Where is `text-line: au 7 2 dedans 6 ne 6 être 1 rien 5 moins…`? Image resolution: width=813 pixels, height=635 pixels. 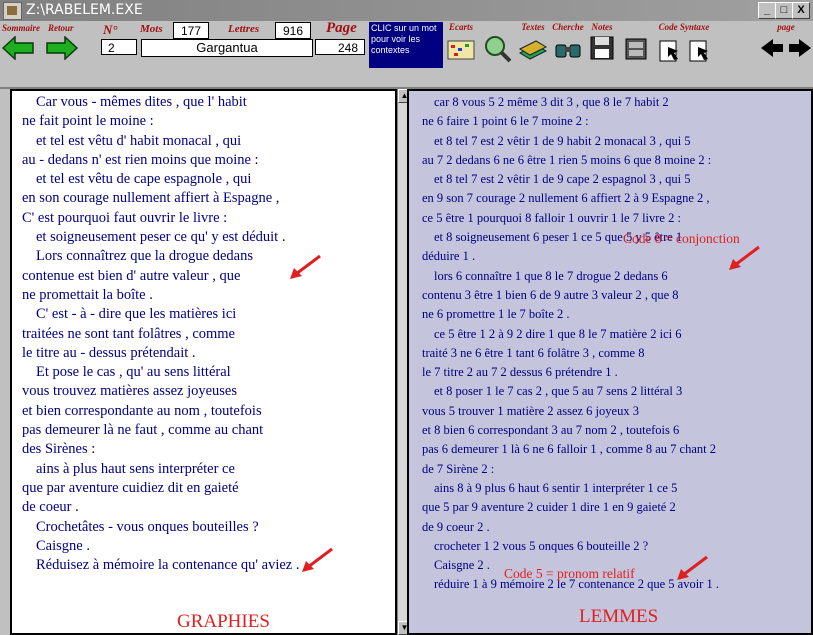
text-line: au 7 2 dedans 6 ne 6 être 1 rien 5 moins… is located at coordinates (610, 160).